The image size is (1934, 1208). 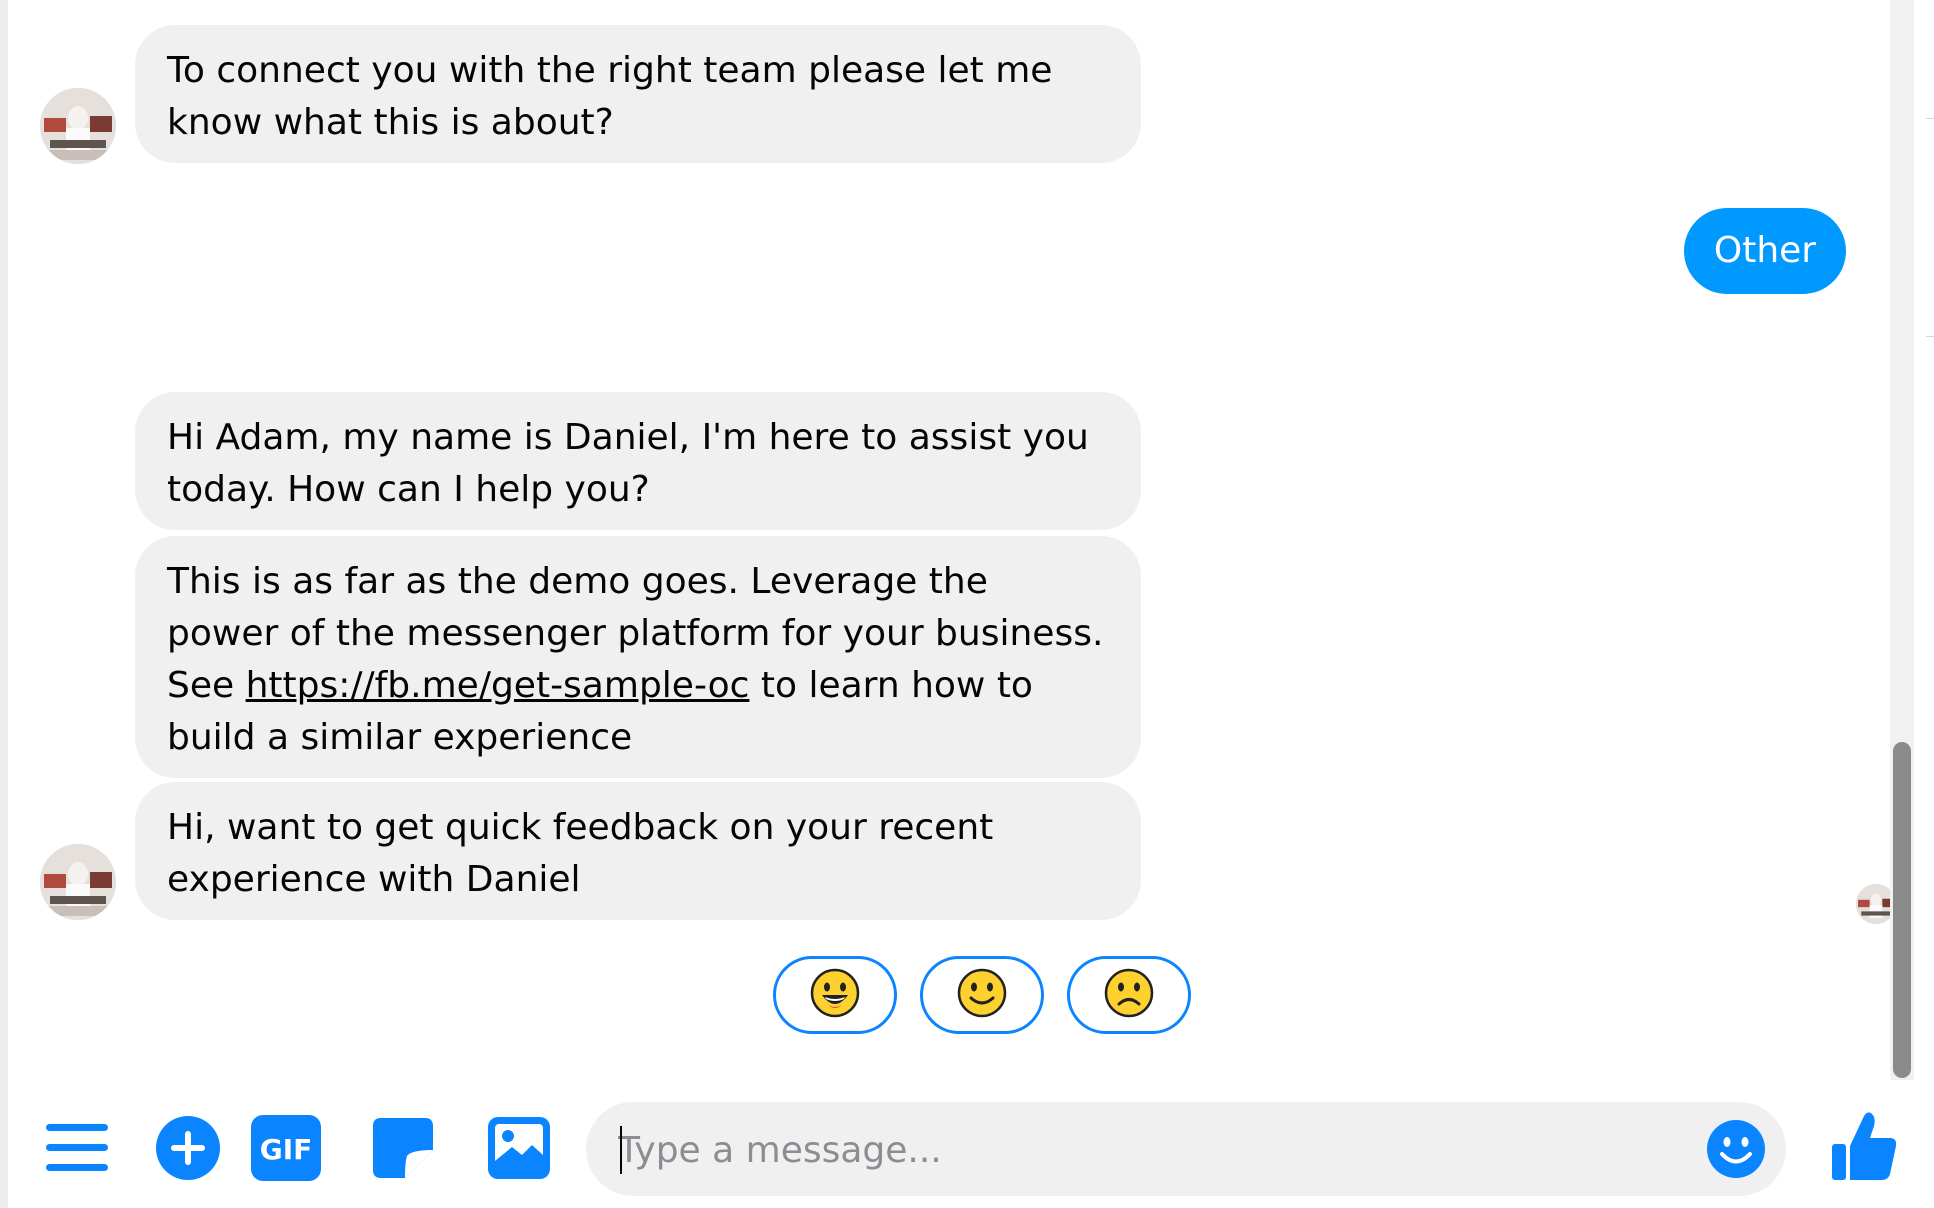 What do you see at coordinates (4, 604) in the screenshot?
I see `window-left-border` at bounding box center [4, 604].